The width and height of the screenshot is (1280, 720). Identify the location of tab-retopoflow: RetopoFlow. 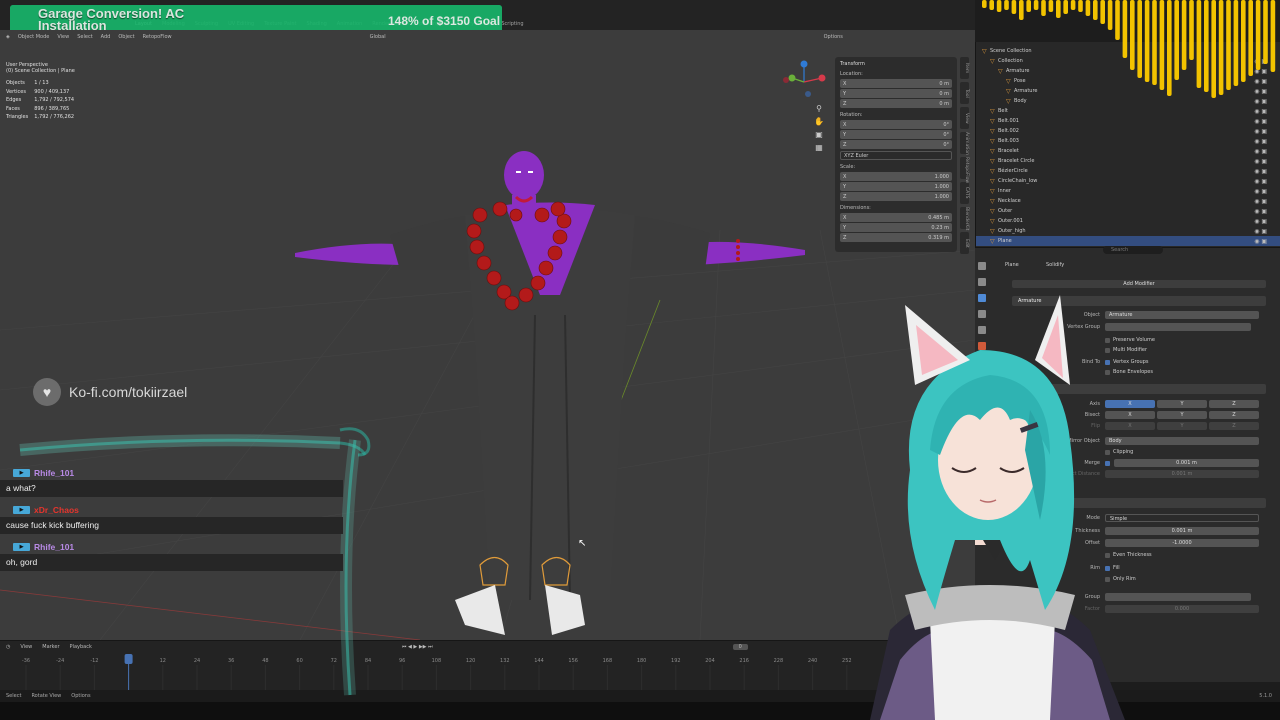
(964, 170).